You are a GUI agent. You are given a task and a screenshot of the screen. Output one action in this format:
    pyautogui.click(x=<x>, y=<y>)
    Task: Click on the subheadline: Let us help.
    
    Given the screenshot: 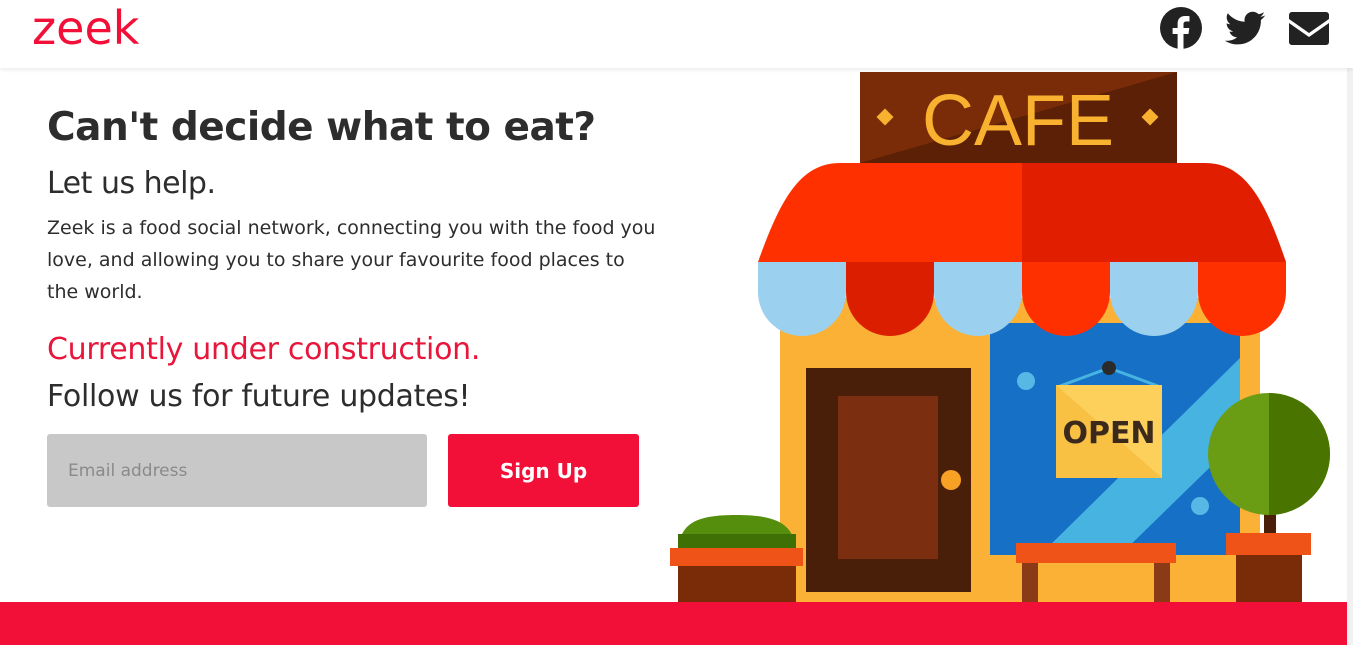 What is the action you would take?
    pyautogui.click(x=131, y=183)
    